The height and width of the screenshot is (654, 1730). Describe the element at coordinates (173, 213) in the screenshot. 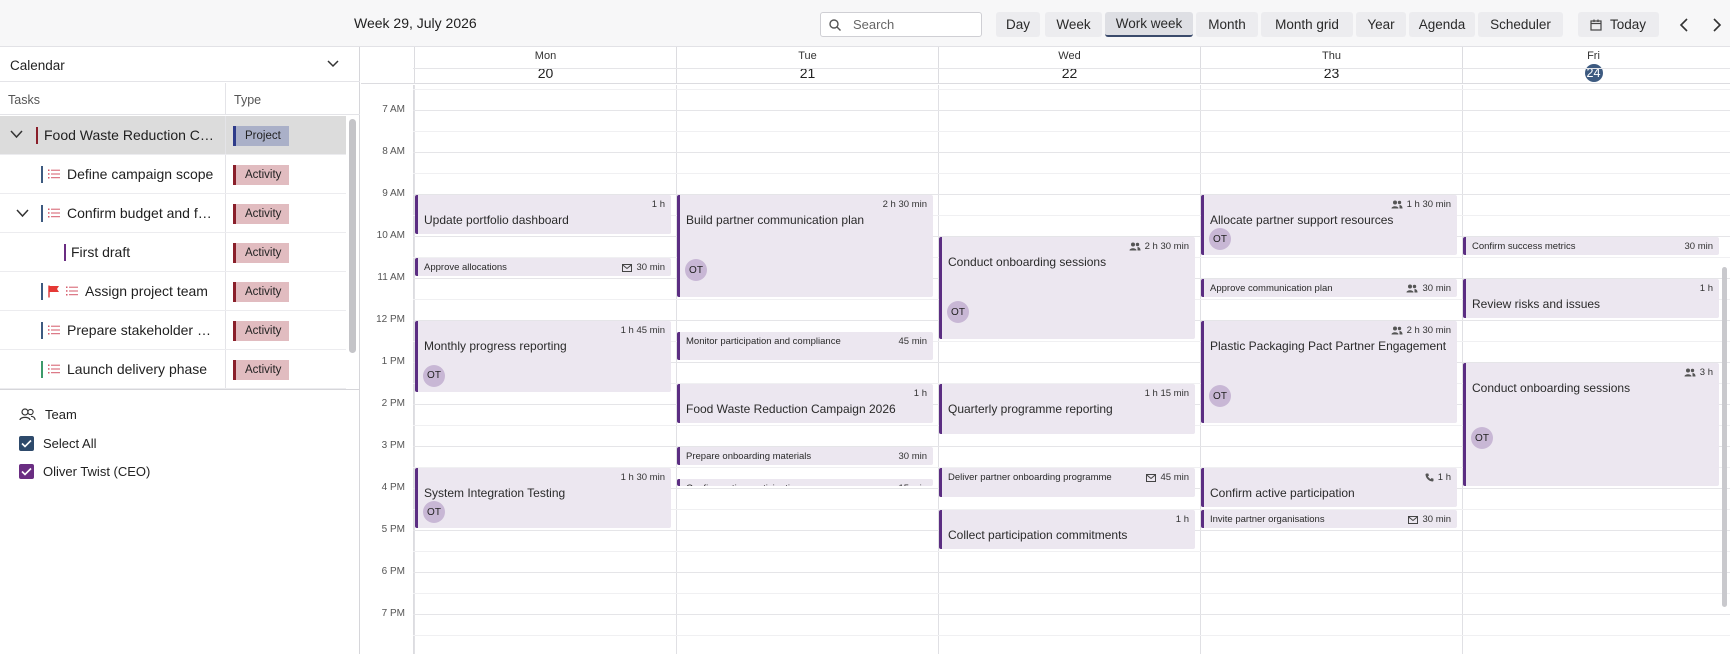

I see `task-row: Confirm budget and funding Activity` at that location.